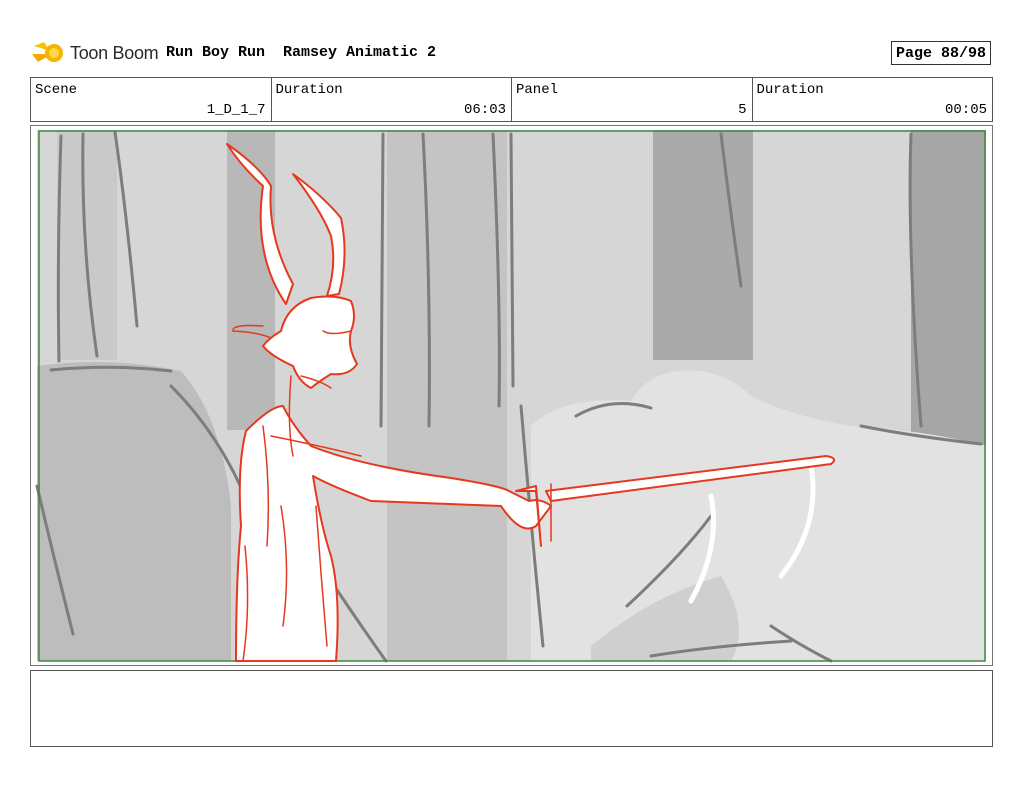  Describe the element at coordinates (511, 708) in the screenshot. I see `notes-box` at that location.